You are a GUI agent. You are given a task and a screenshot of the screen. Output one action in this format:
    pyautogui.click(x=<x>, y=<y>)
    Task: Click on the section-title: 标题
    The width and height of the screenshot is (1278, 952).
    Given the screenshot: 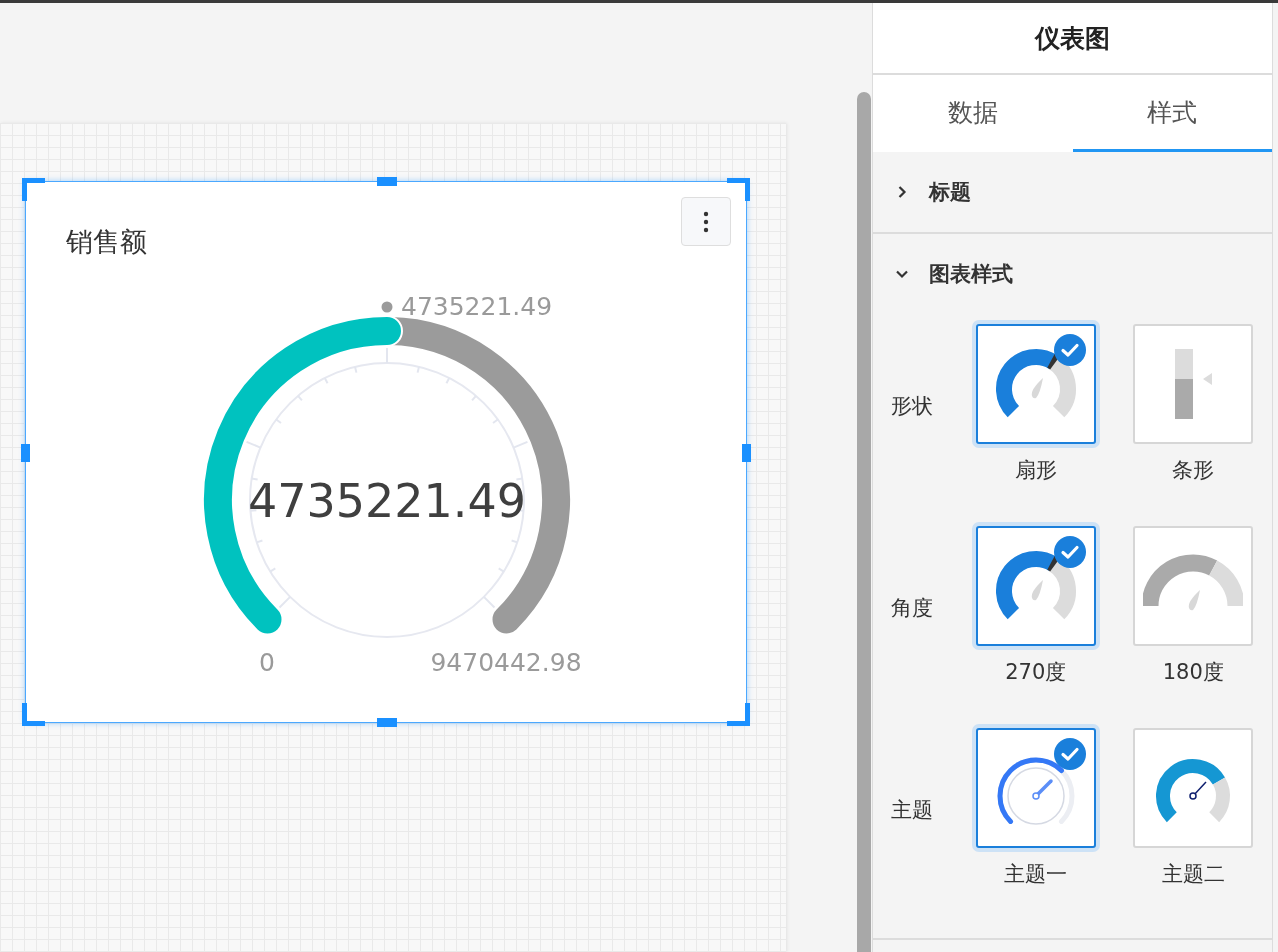 What is the action you would take?
    pyautogui.click(x=950, y=192)
    